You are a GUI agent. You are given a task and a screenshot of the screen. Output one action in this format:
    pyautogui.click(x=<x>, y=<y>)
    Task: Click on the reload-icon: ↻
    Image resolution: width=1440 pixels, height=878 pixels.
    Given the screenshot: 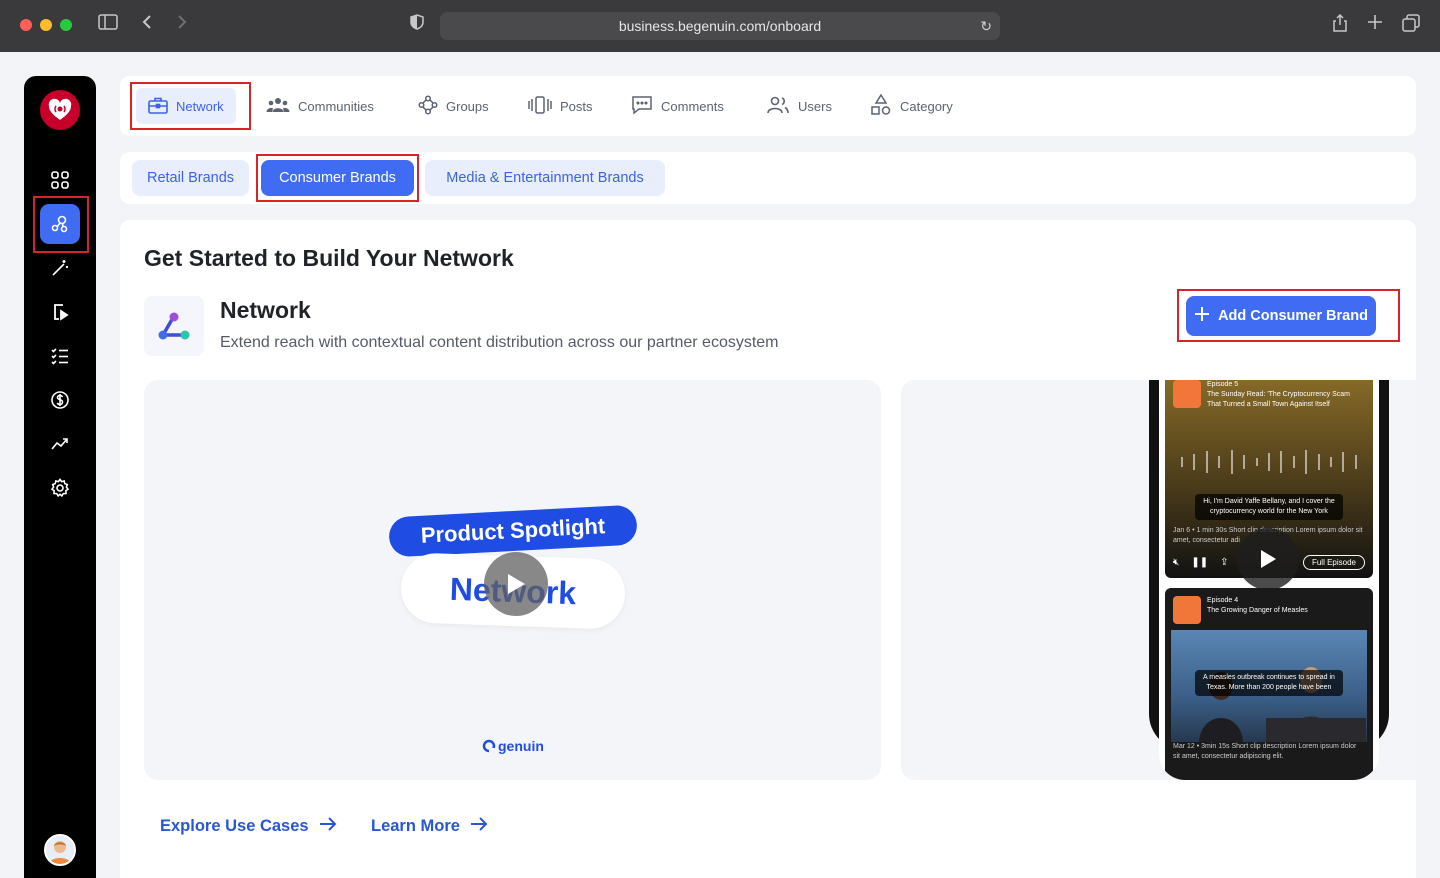 What is the action you would take?
    pyautogui.click(x=986, y=26)
    